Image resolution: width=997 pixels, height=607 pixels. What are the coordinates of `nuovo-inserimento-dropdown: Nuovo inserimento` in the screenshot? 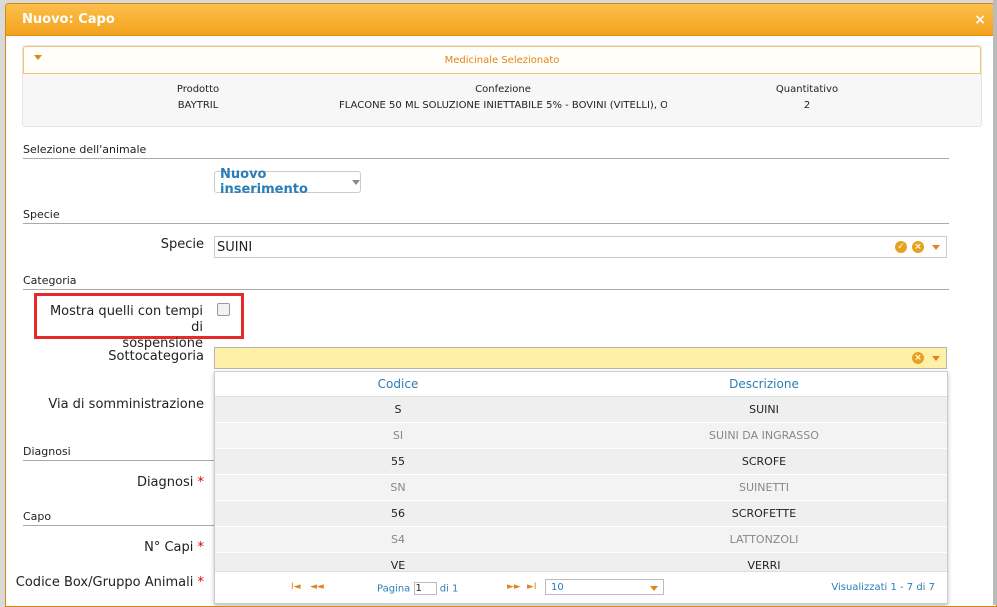 It's located at (287, 182).